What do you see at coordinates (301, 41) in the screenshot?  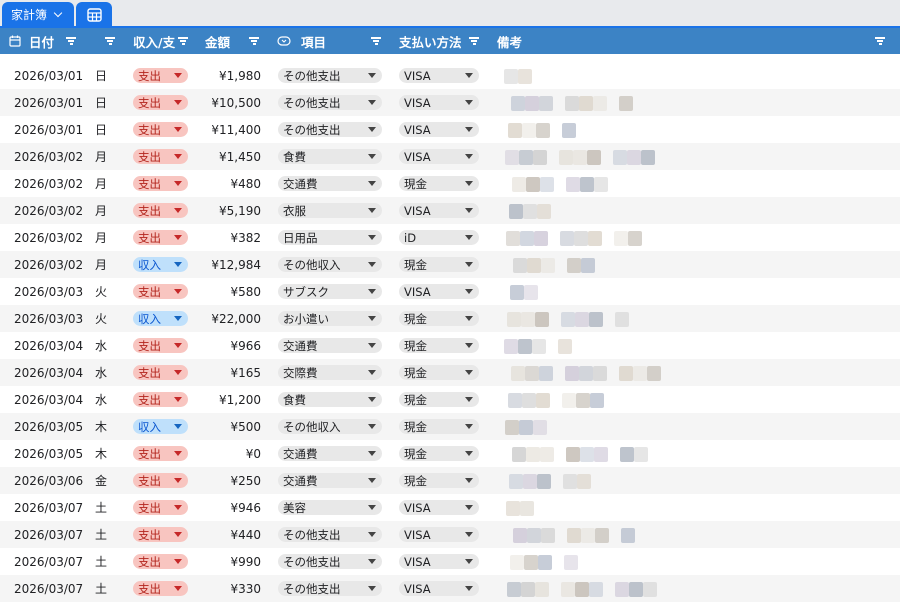 I see `header-category: 項目` at bounding box center [301, 41].